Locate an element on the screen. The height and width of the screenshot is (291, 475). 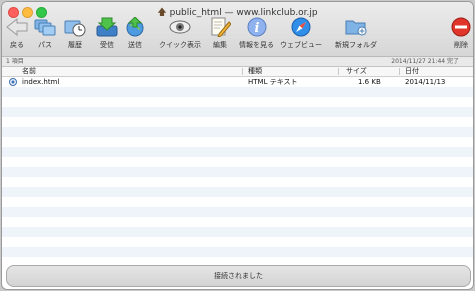
edit-pencil-icon is located at coordinates (220, 27).